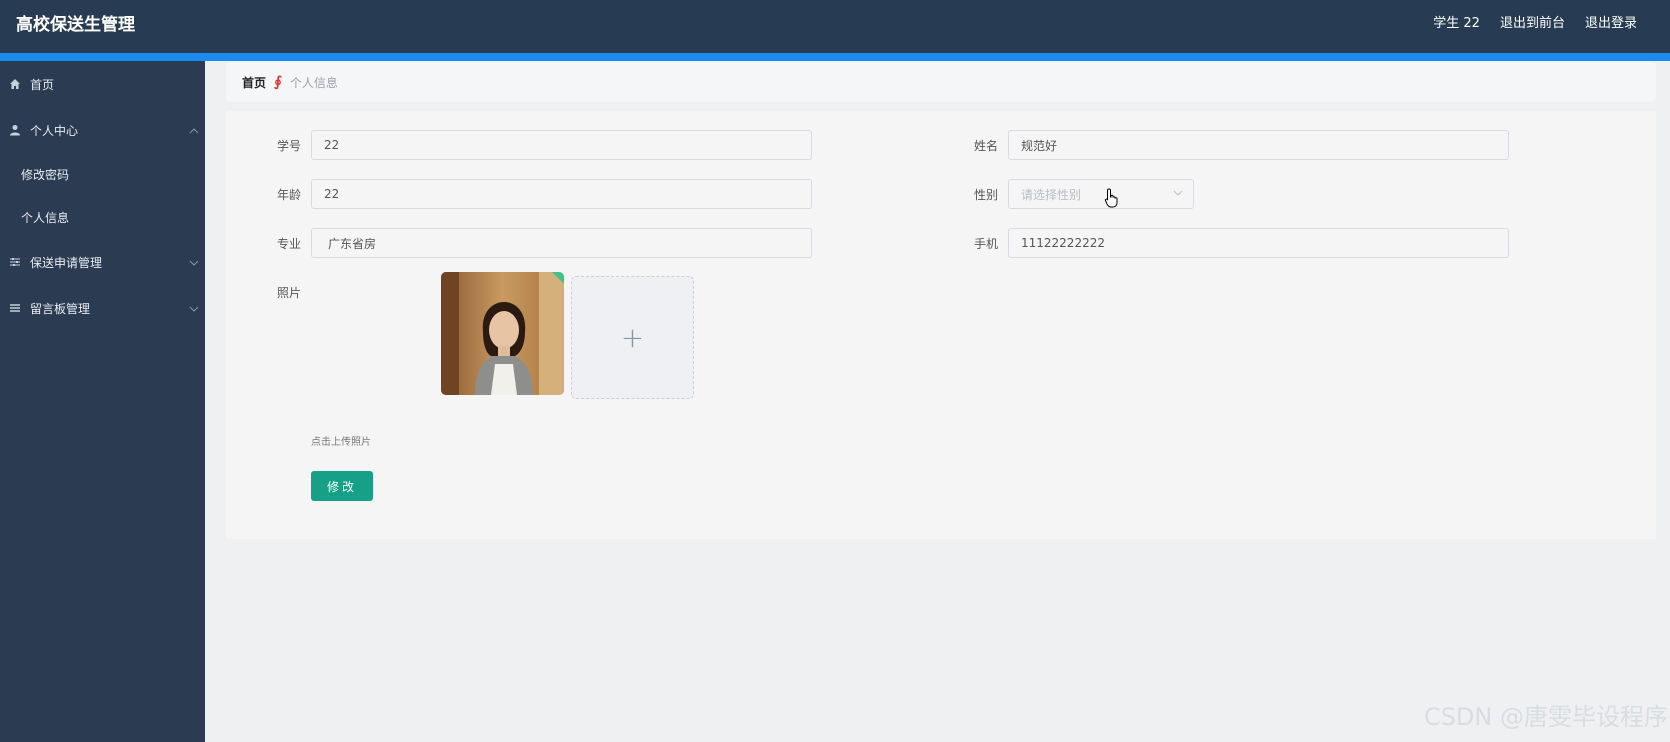  What do you see at coordinates (15, 130) in the screenshot?
I see `user-icon` at bounding box center [15, 130].